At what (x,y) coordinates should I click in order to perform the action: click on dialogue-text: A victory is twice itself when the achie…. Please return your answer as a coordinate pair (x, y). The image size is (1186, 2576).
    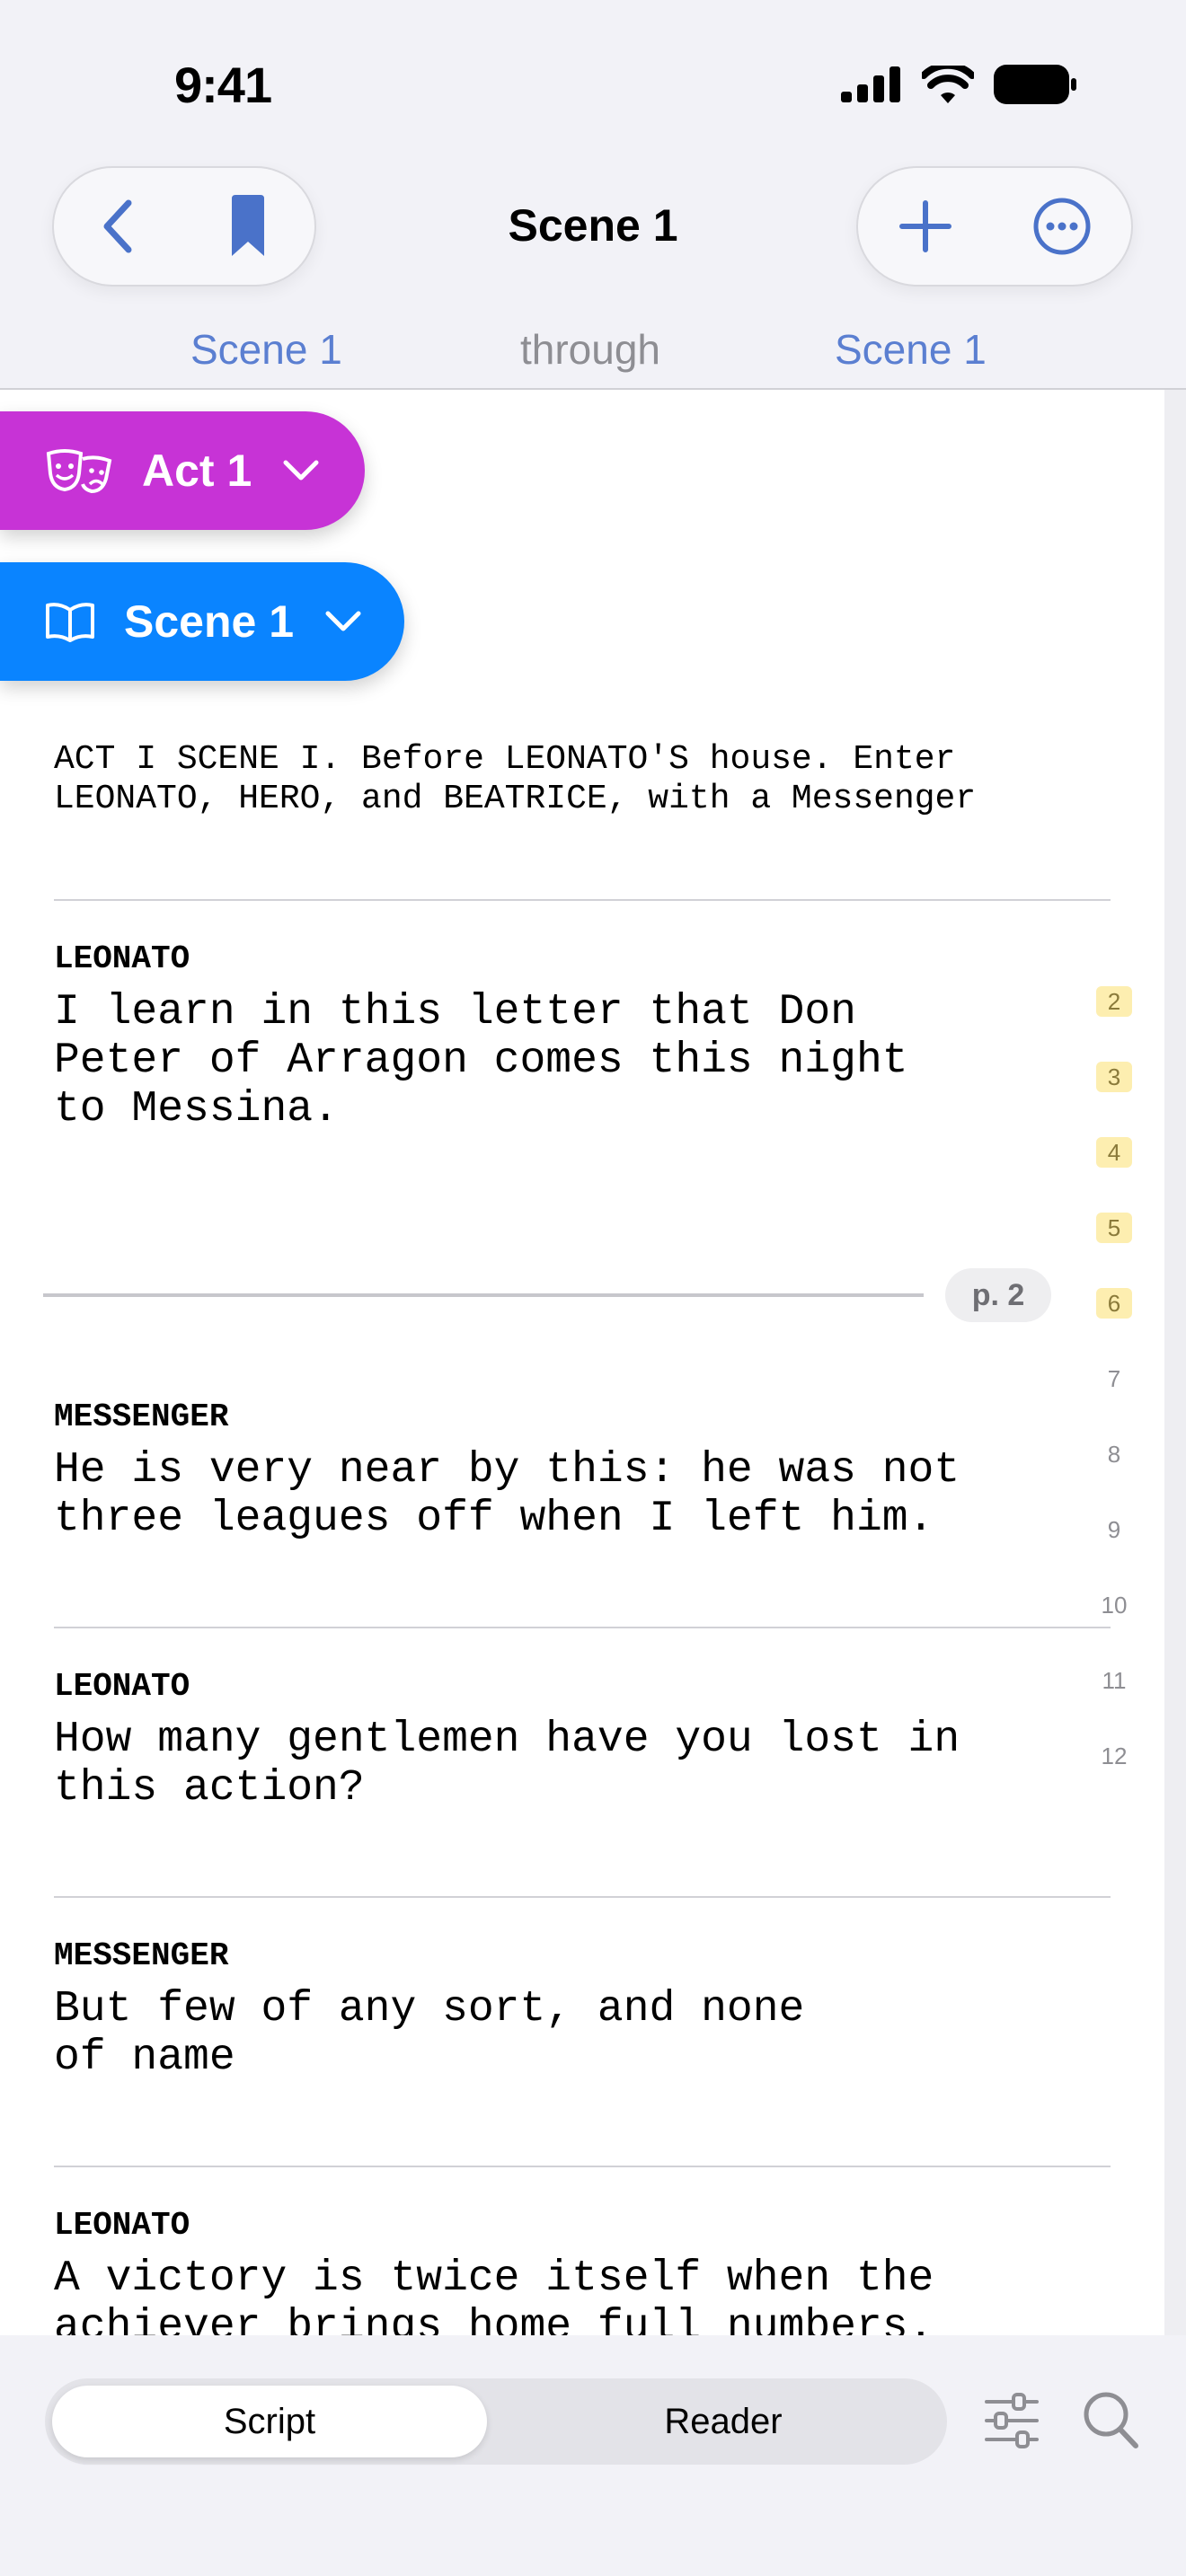
    Looking at the image, I should click on (494, 2294).